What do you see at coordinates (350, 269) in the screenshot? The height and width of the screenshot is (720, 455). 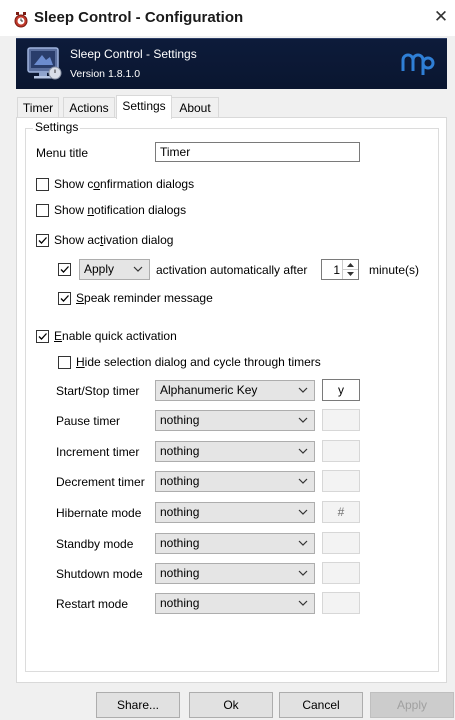 I see `spin-arrows-icon` at bounding box center [350, 269].